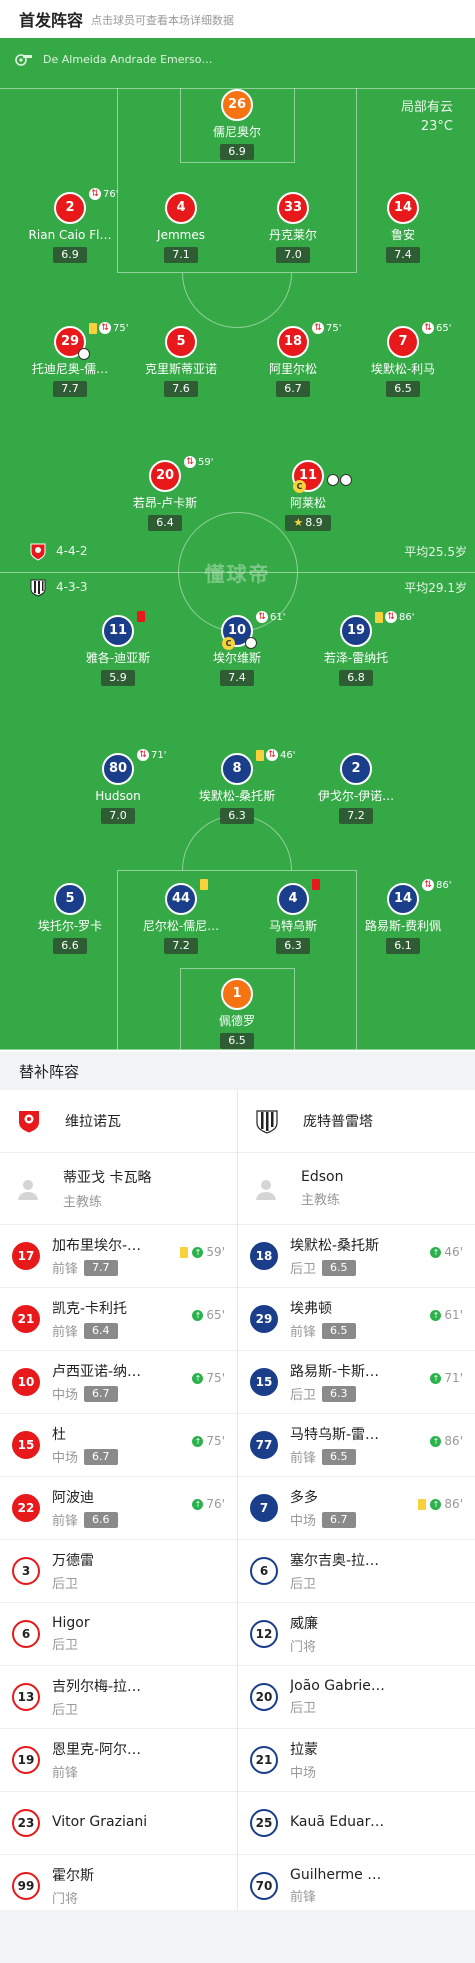 The width and height of the screenshot is (475, 1963). What do you see at coordinates (264, 1319) in the screenshot?
I see `sub-number: 29` at bounding box center [264, 1319].